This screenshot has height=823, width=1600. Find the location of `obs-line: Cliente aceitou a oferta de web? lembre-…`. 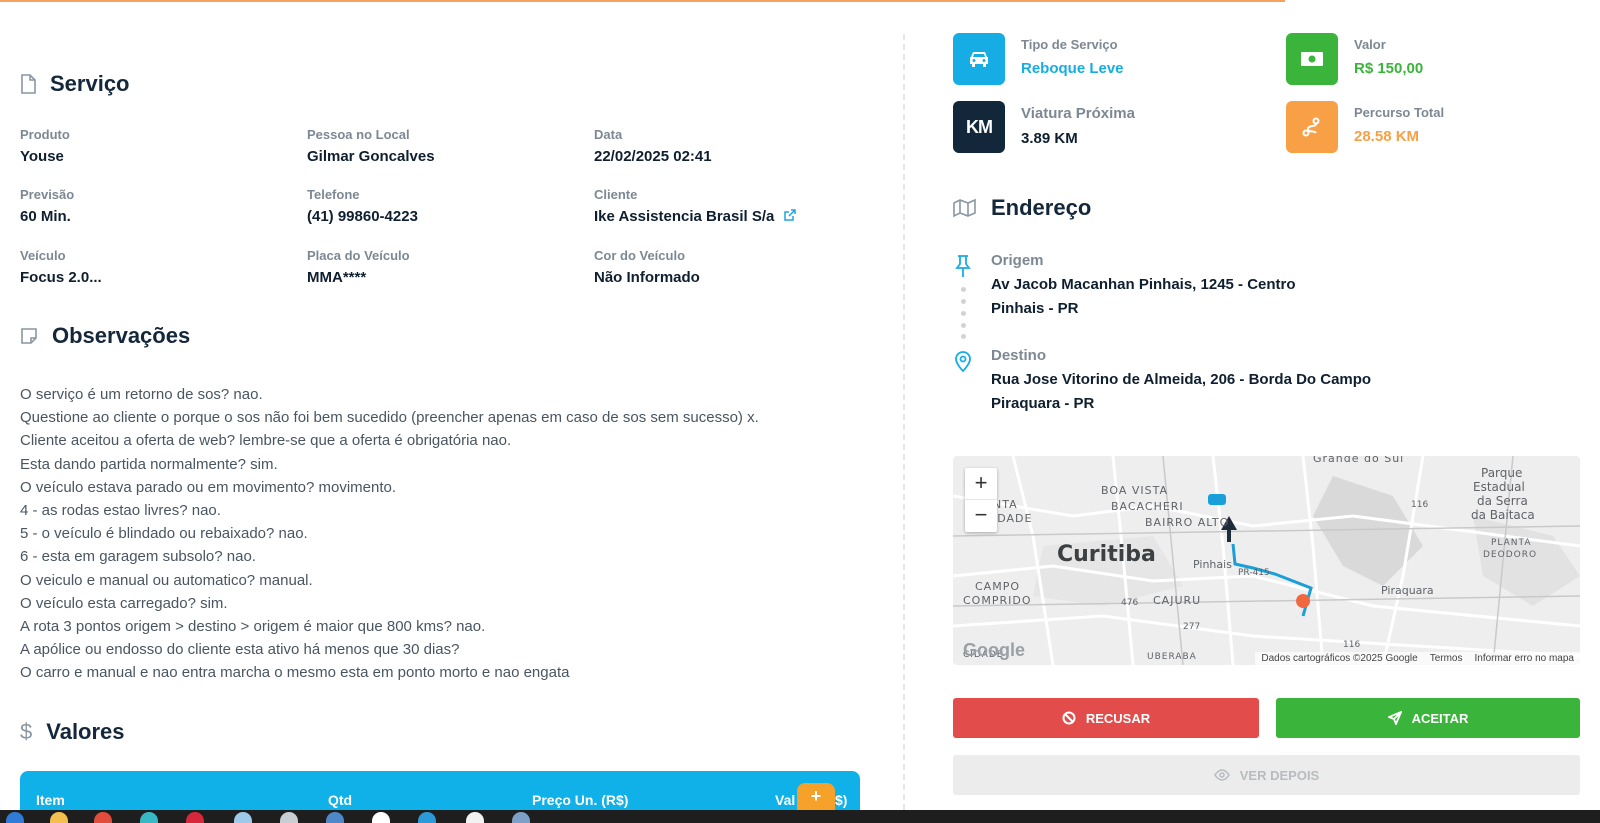

obs-line: Cliente aceitou a oferta de web? lembre-… is located at coordinates (266, 441).